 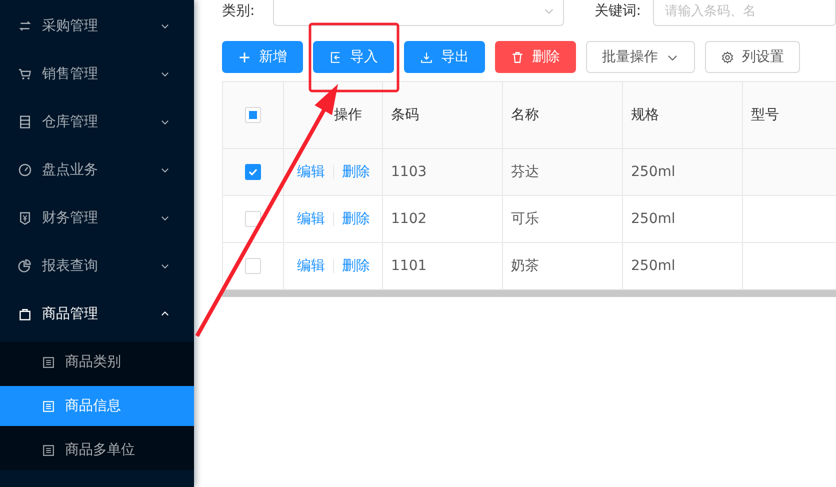 I want to click on filter-label: 关键词:, so click(x=617, y=11).